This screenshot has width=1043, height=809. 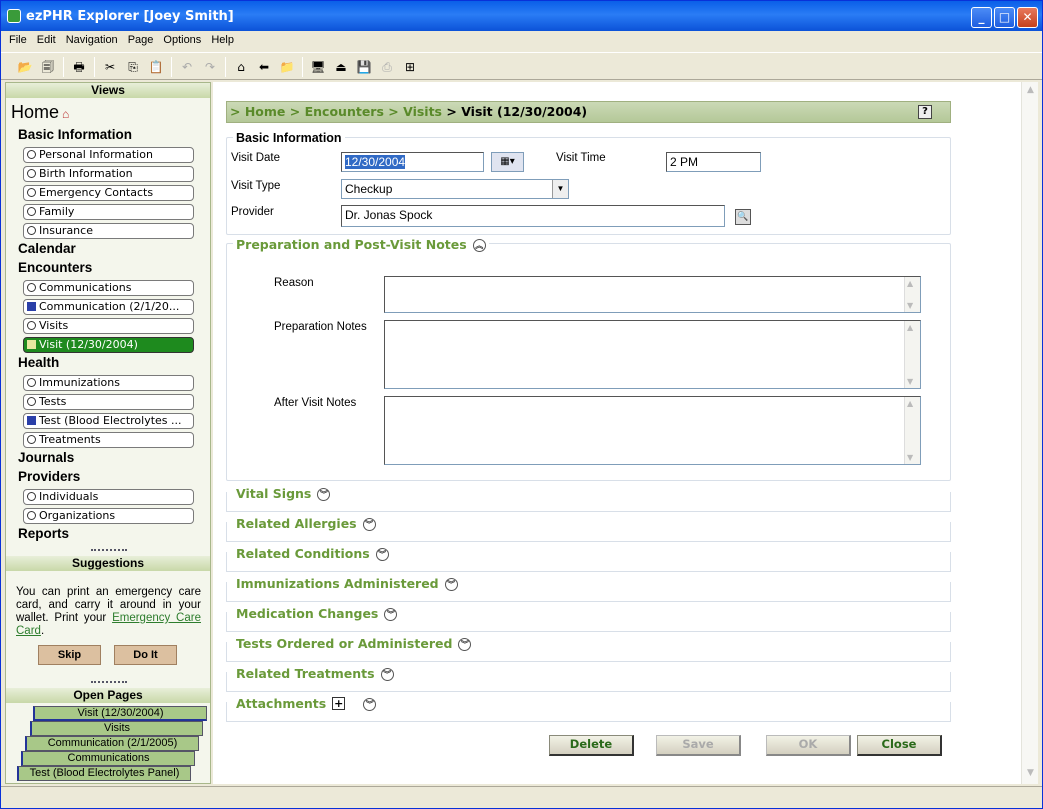 I want to click on provider-lookup-icon: 🔍, so click(x=743, y=217).